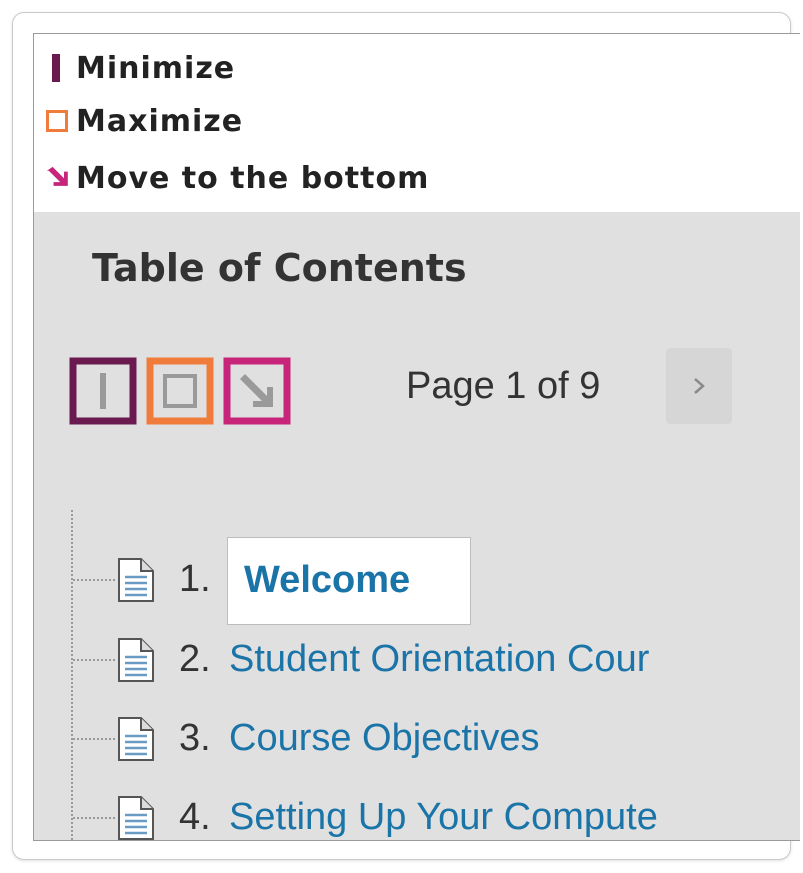  I want to click on legend-label: Minimize, so click(156, 68).